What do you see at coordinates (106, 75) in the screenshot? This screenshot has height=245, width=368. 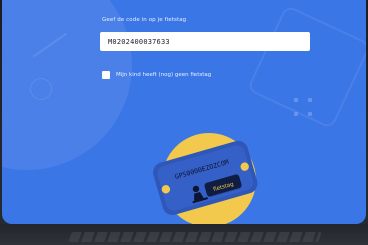 I see `no-tag-checkbox` at bounding box center [106, 75].